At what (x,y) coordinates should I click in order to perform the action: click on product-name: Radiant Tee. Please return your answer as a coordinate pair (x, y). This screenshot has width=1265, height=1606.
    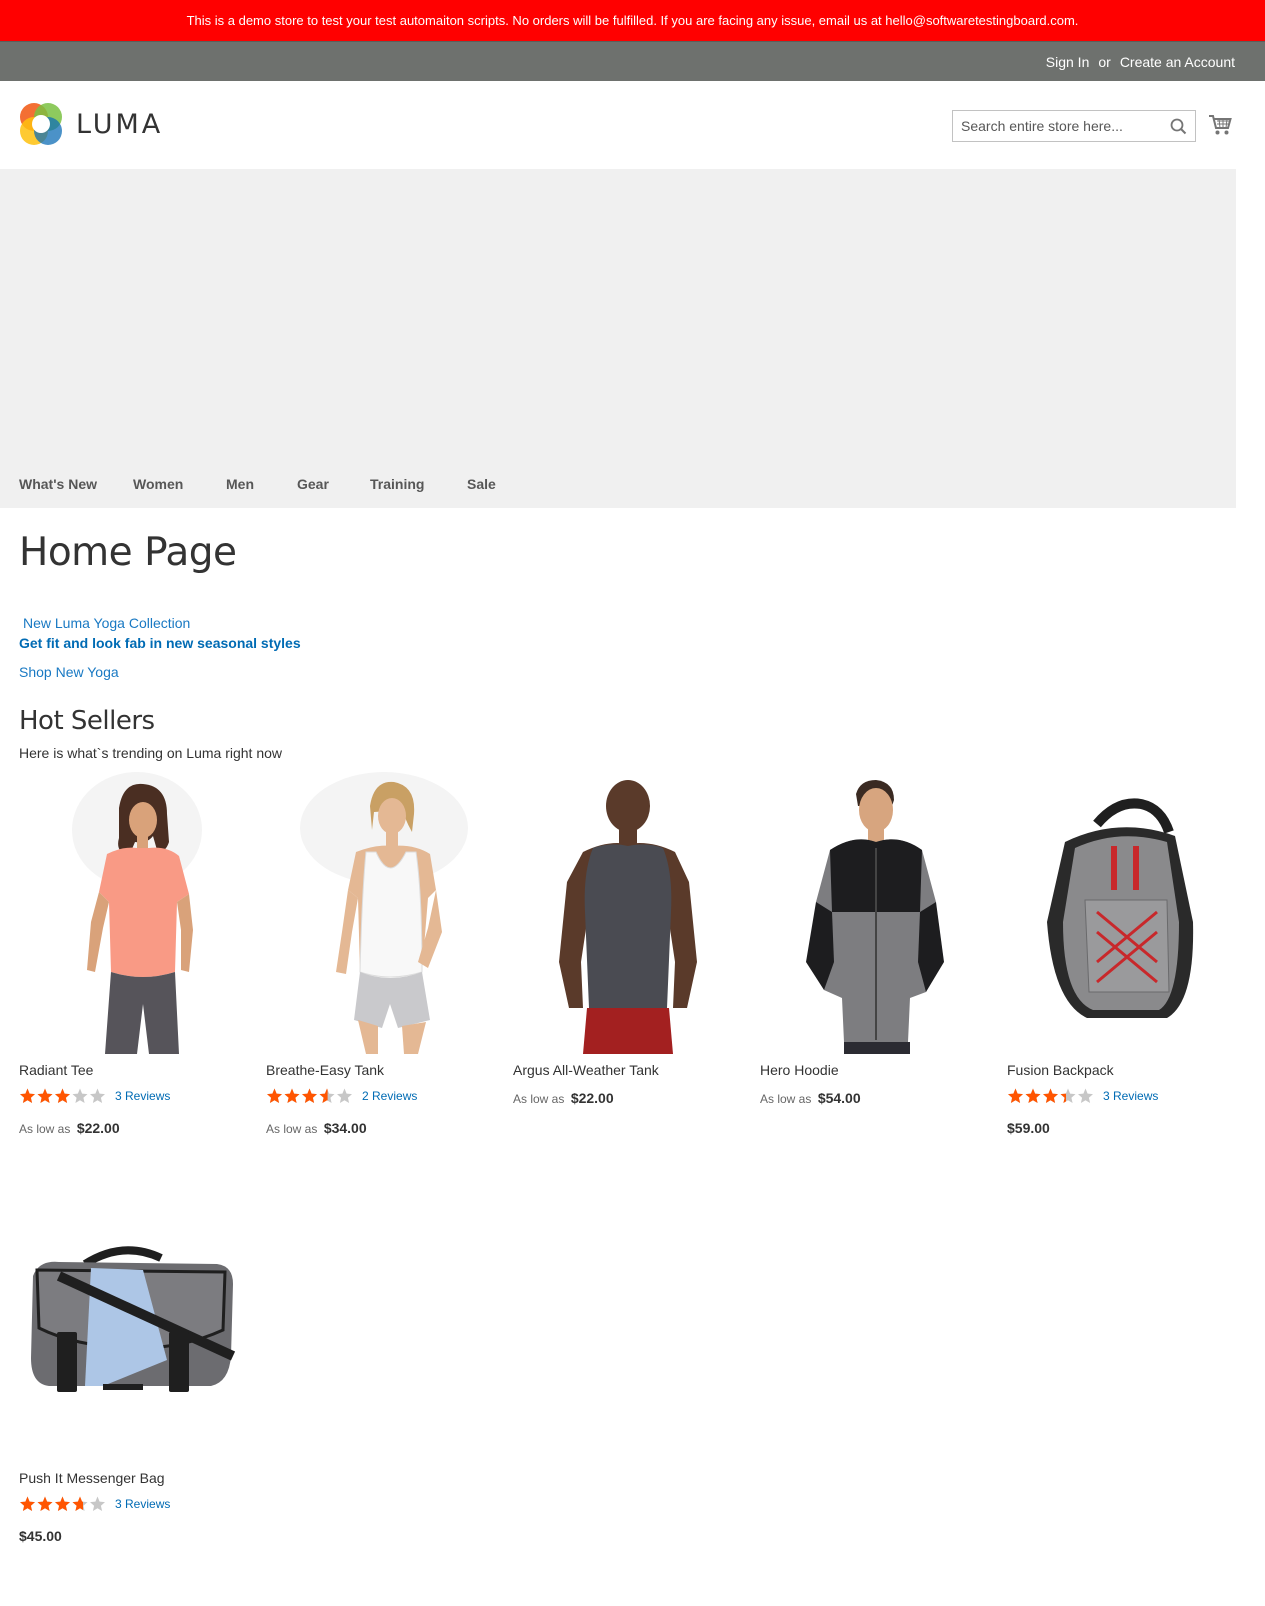
    Looking at the image, I should click on (56, 1070).